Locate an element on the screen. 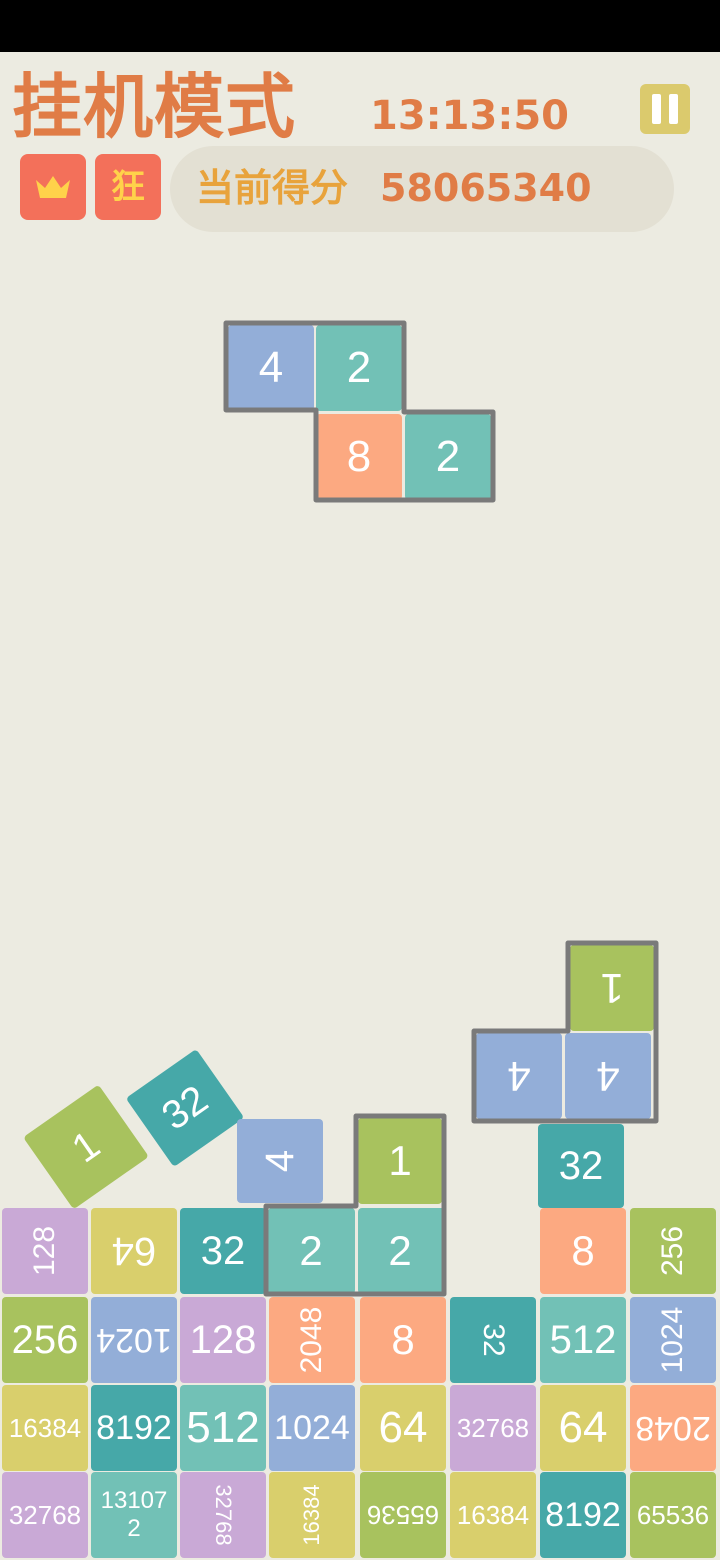 The image size is (720, 1560). tile-label: 32 is located at coordinates (581, 1166).